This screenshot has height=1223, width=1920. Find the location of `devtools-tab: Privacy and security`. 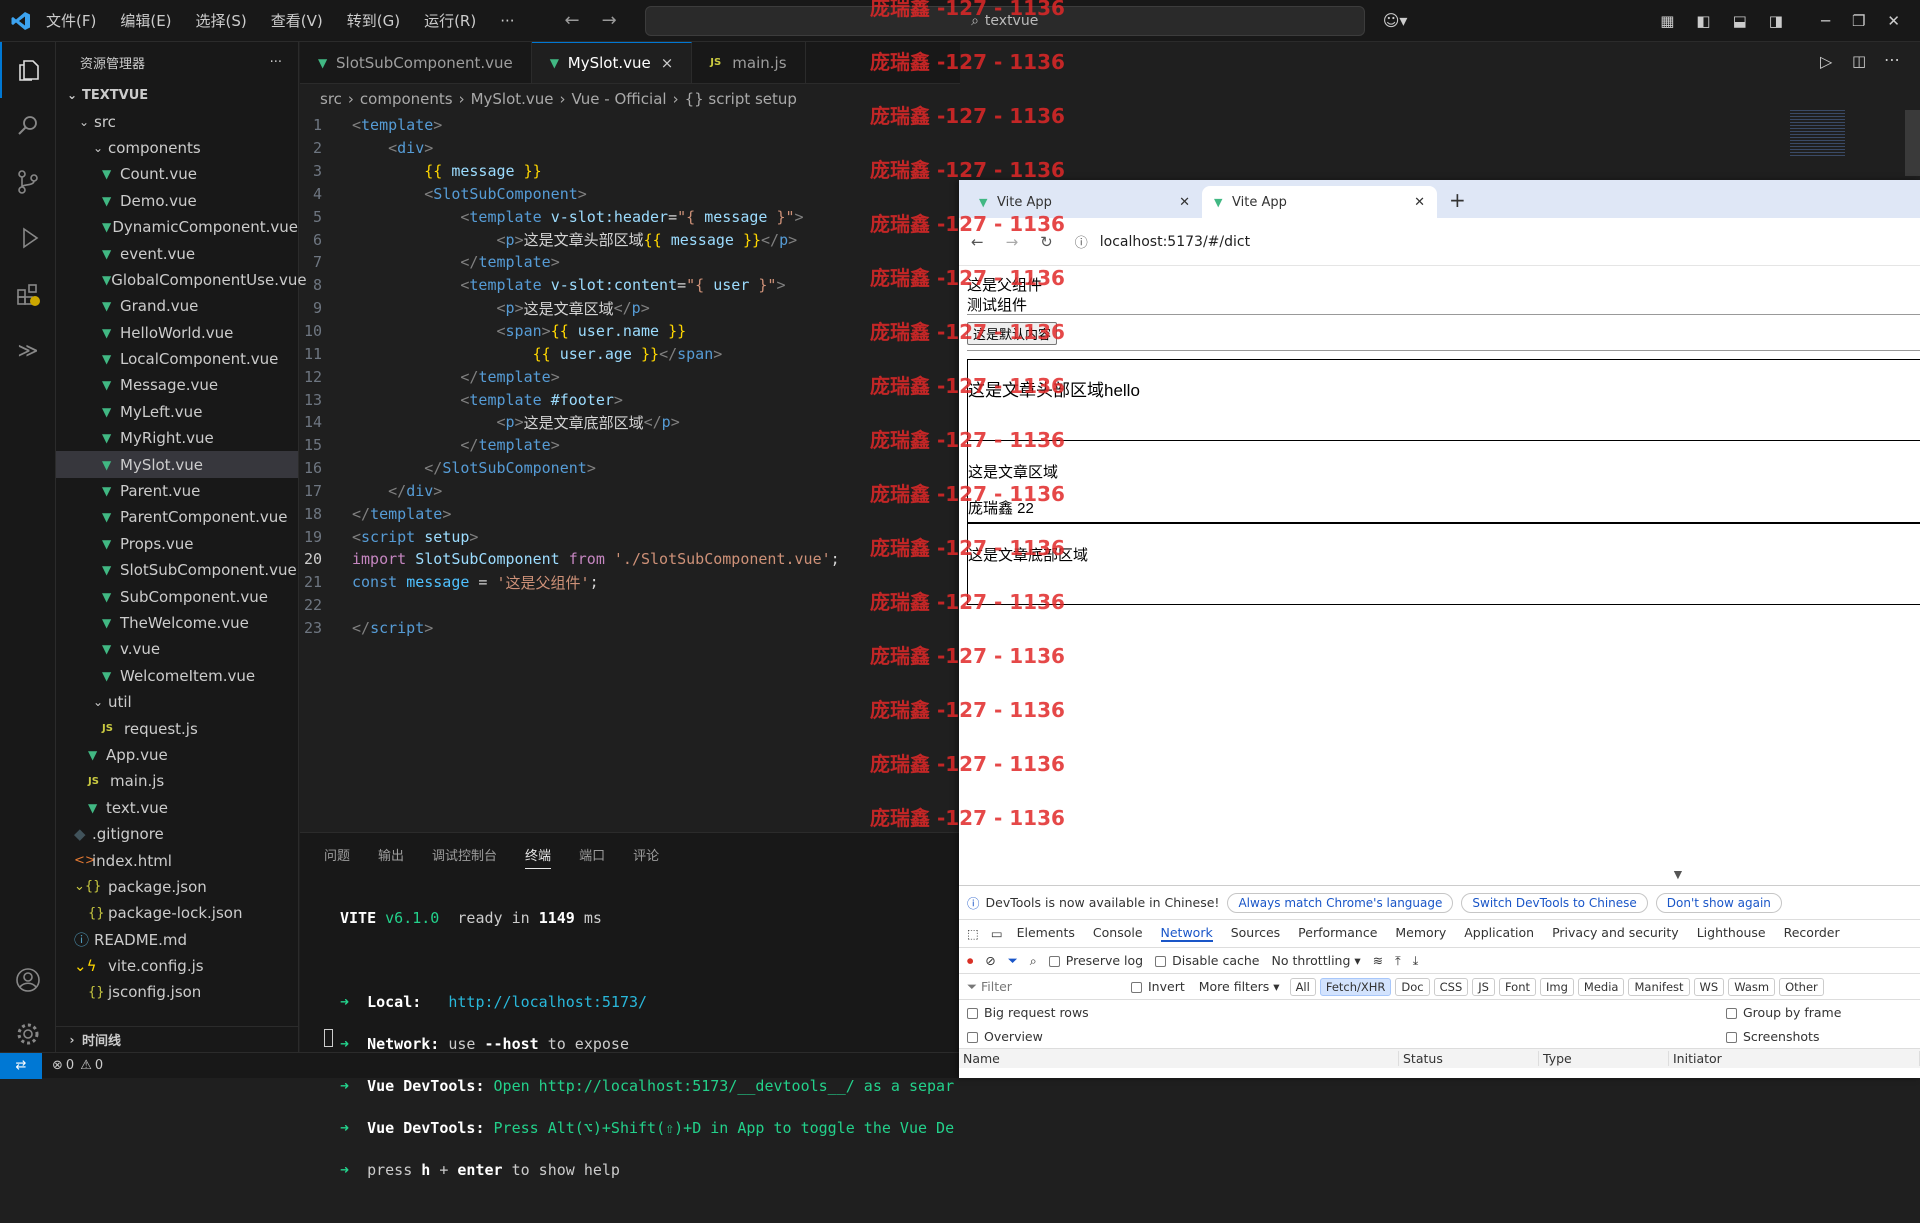

devtools-tab: Privacy and security is located at coordinates (1615, 933).